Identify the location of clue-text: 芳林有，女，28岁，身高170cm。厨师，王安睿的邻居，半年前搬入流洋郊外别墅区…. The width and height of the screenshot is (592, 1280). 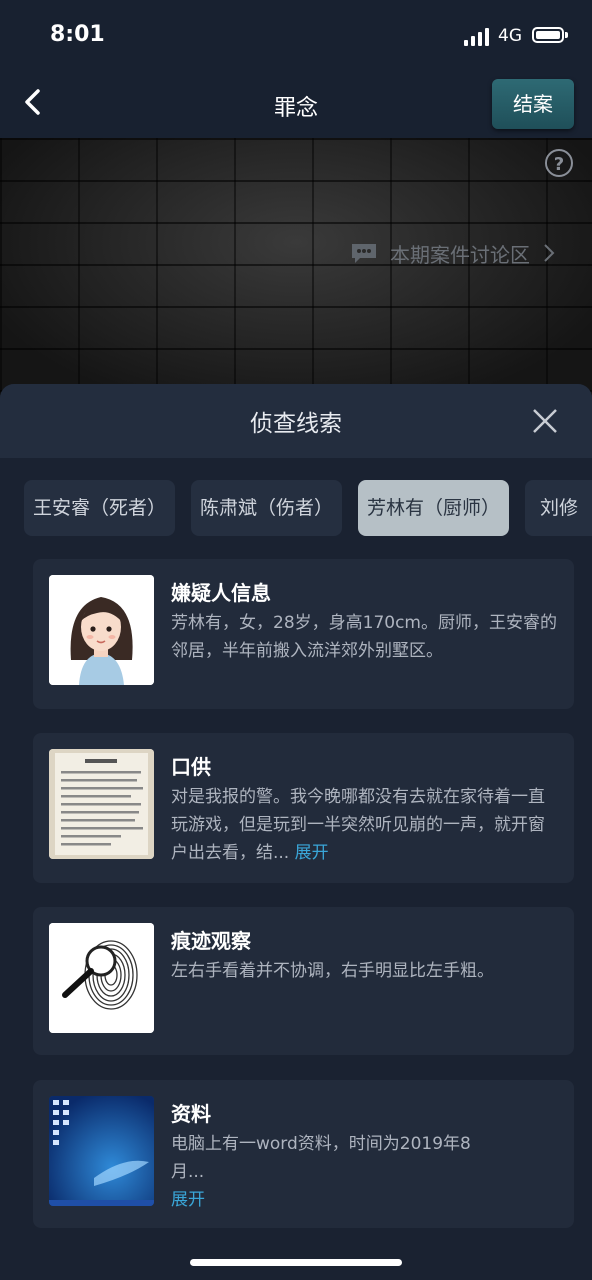
(364, 637).